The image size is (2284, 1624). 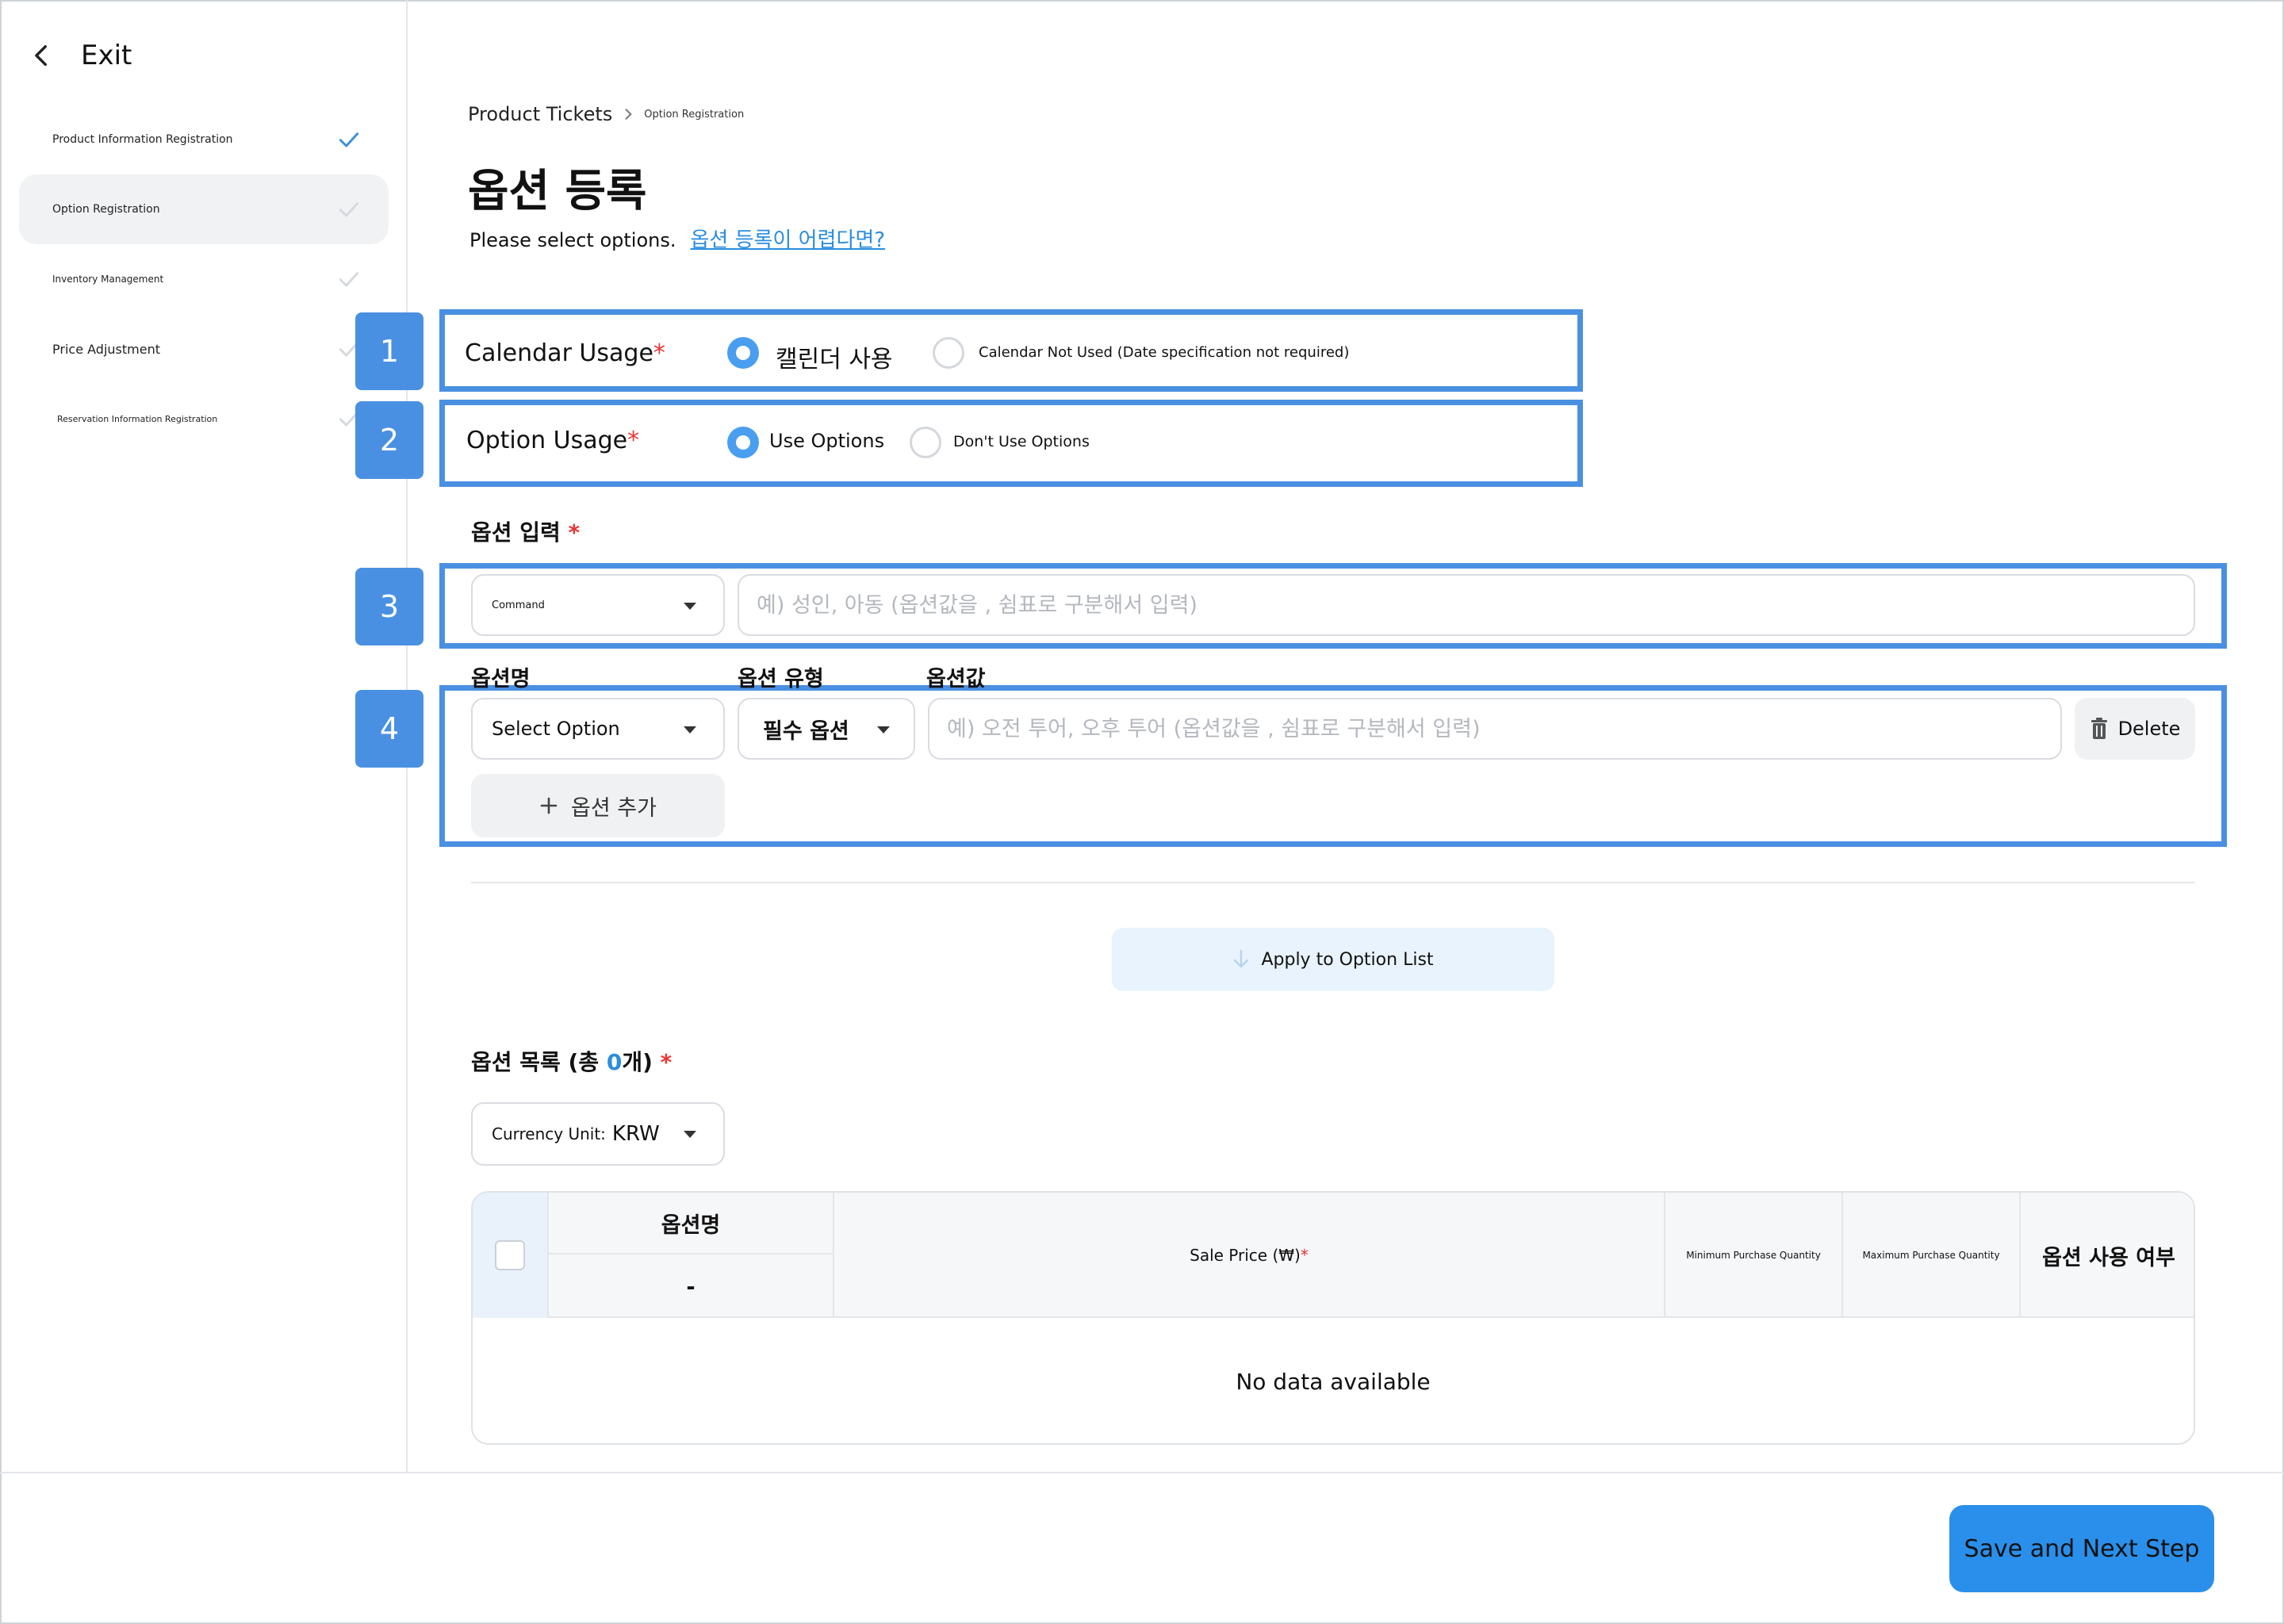 What do you see at coordinates (1347, 960) in the screenshot?
I see `apply-label: Apply to Option List` at bounding box center [1347, 960].